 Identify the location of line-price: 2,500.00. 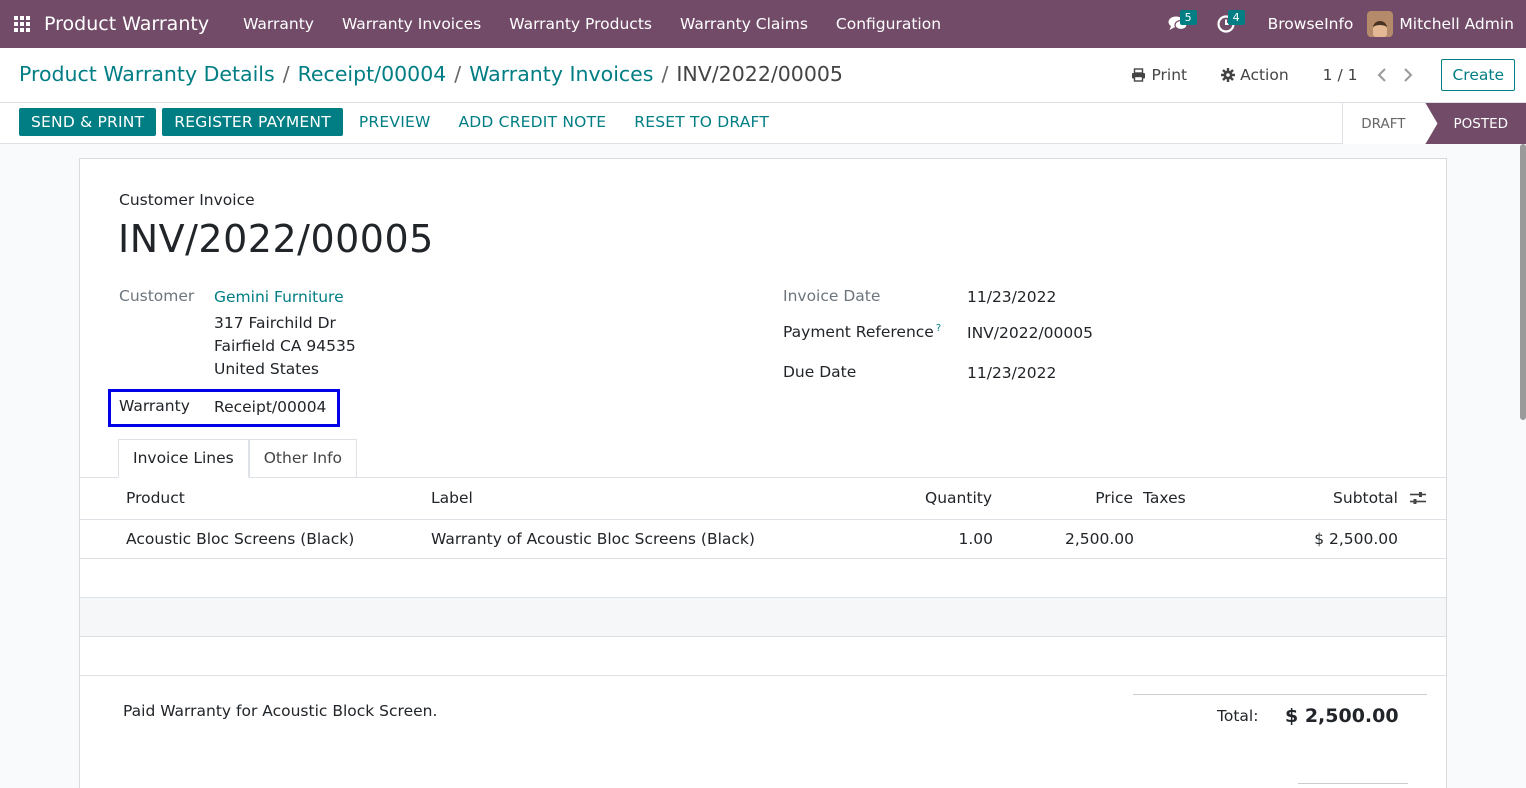
(1099, 539).